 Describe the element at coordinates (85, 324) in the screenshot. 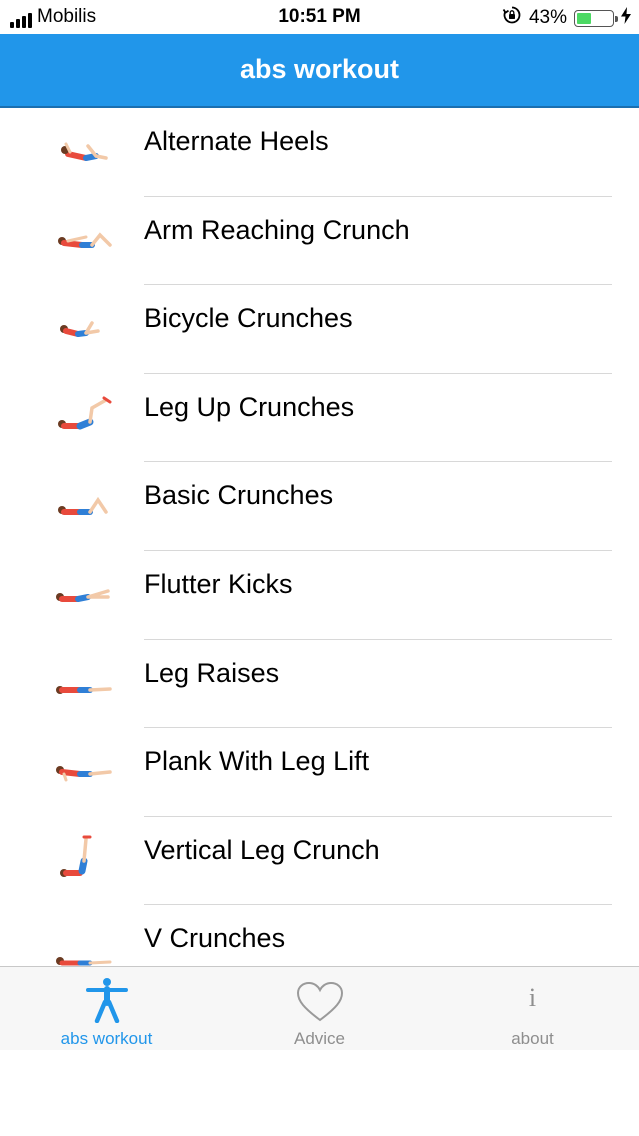

I see `bicycle-crunches-figure-icon` at that location.